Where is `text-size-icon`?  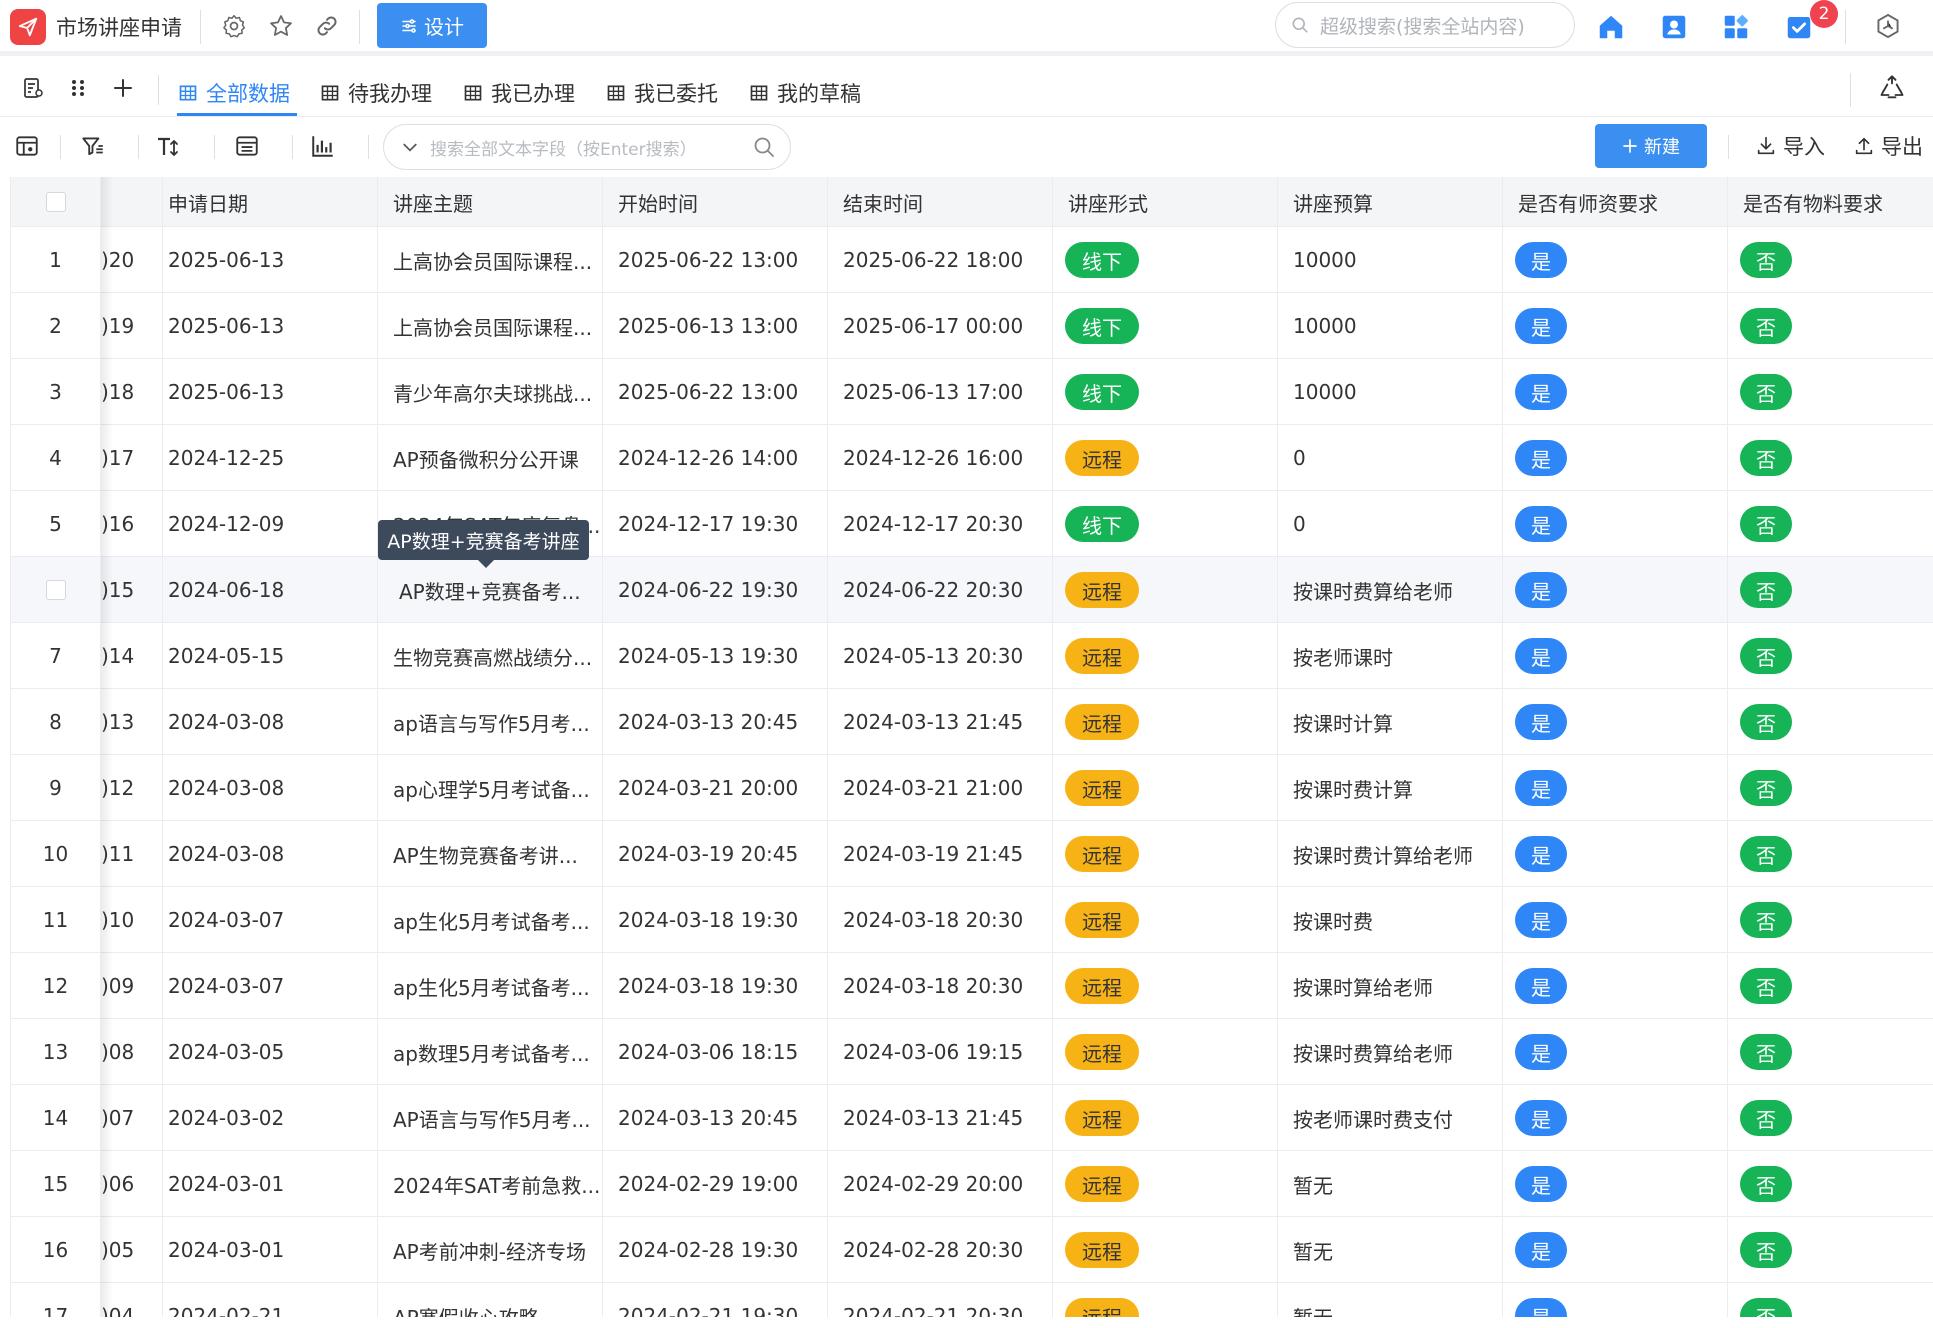 text-size-icon is located at coordinates (170, 146).